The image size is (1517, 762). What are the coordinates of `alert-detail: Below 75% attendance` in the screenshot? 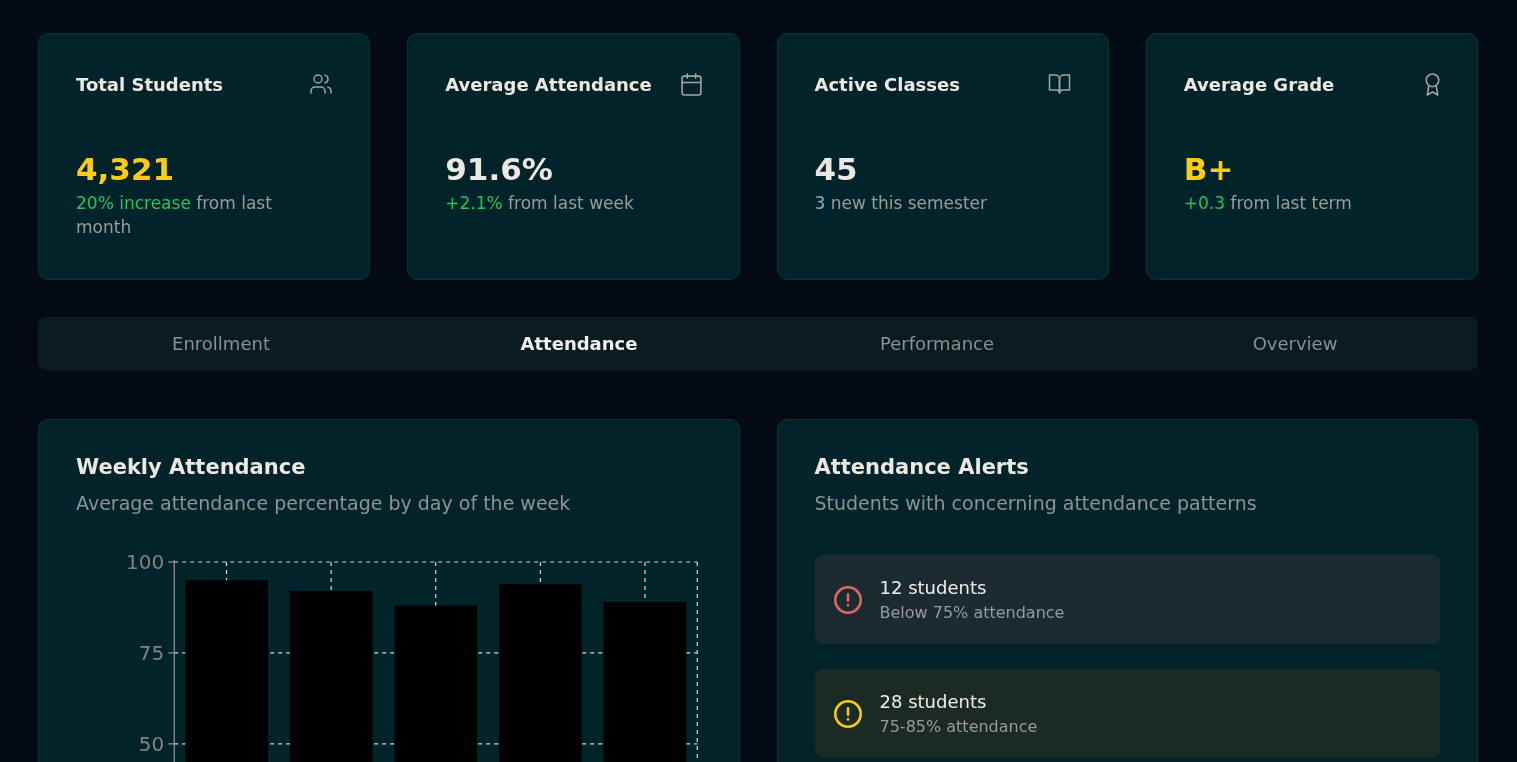 It's located at (972, 612).